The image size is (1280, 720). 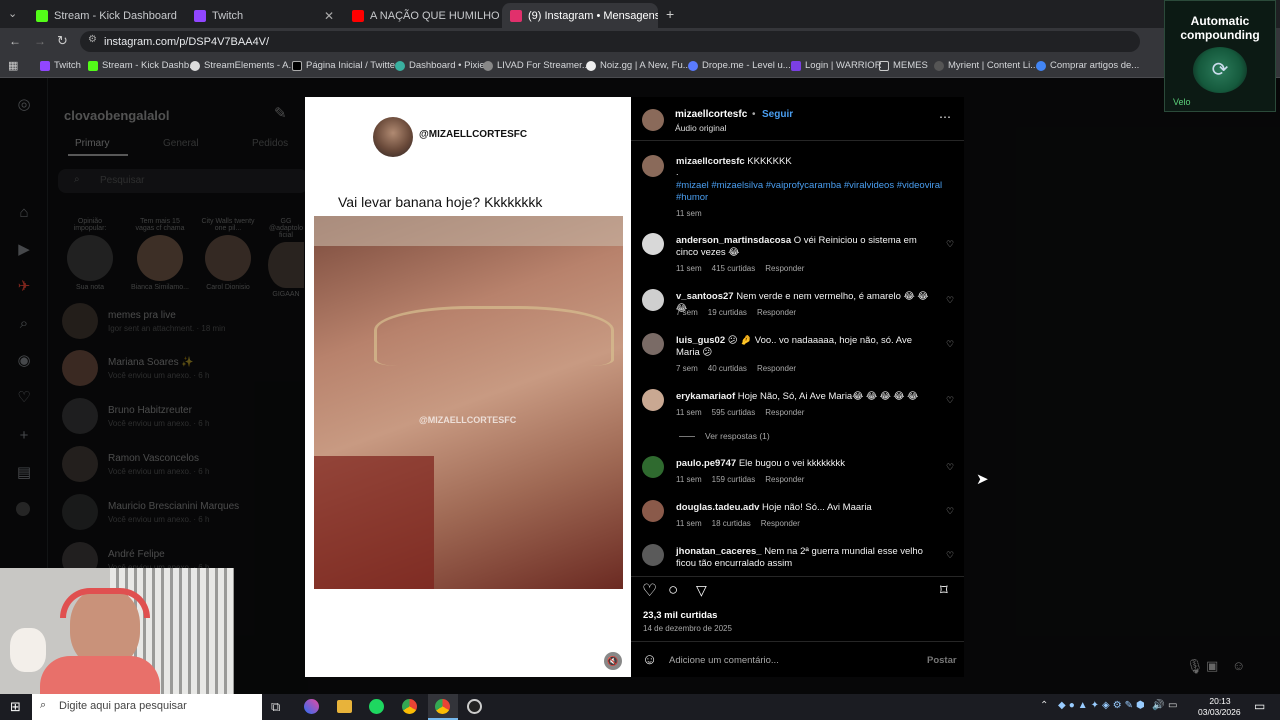 I want to click on more-options-icon: ⋯, so click(x=945, y=117).